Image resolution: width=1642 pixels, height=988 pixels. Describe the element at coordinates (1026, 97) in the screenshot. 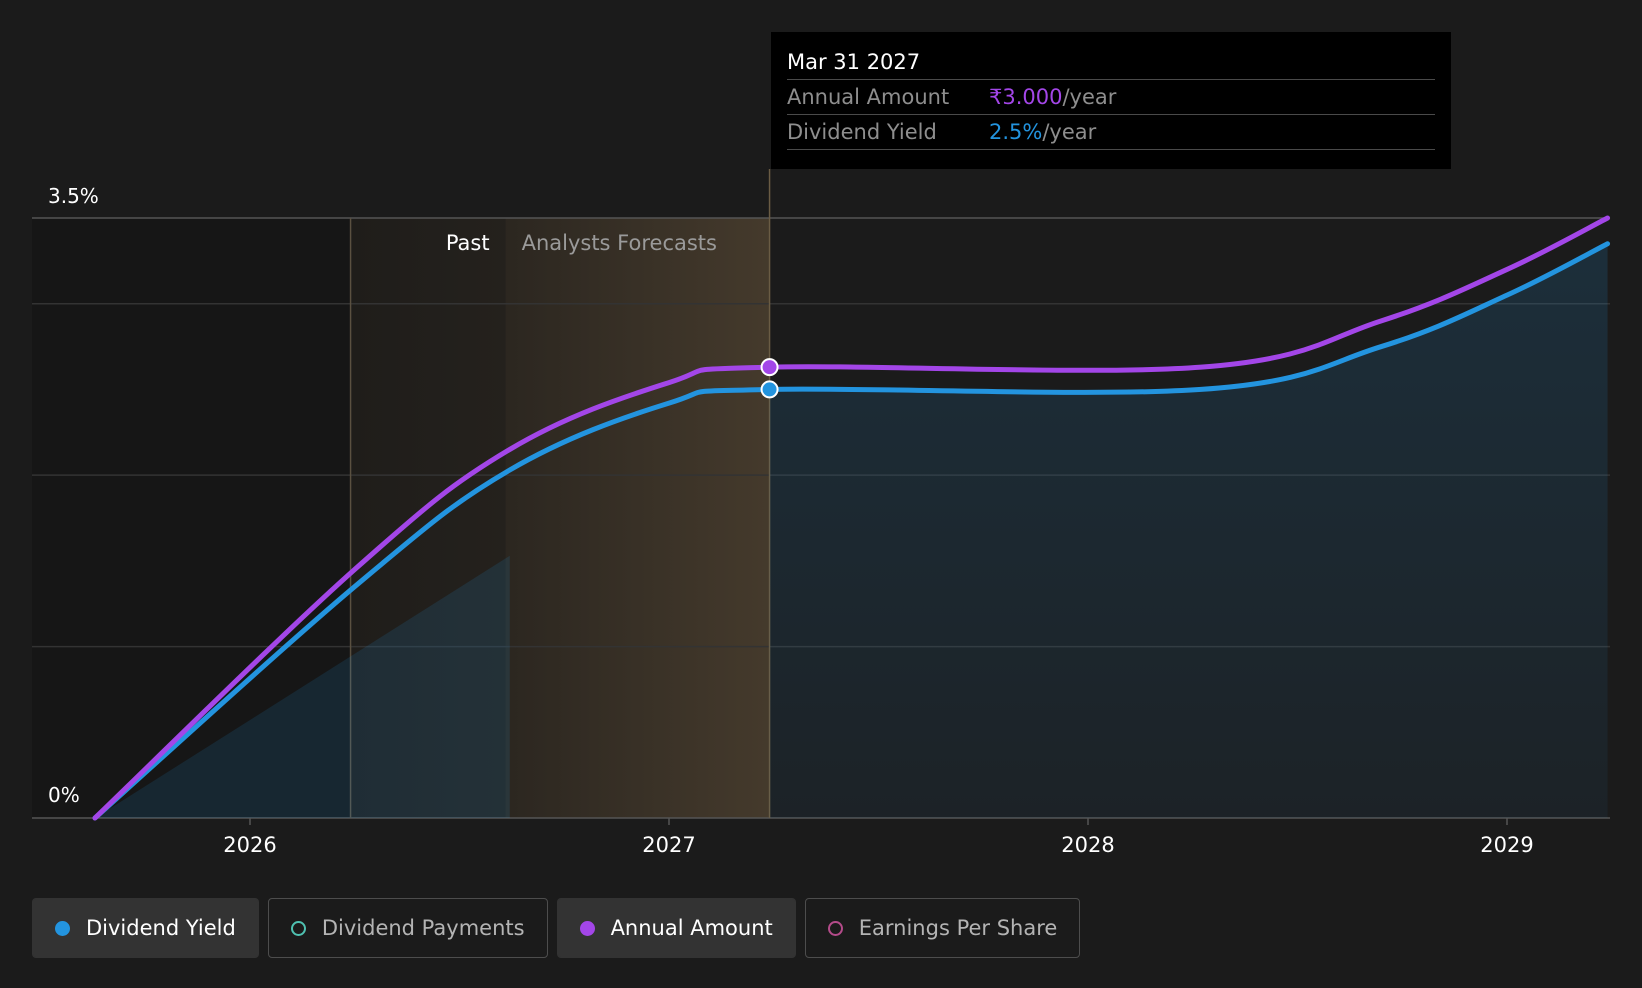

I see `tooltip-value: ₹3.000` at that location.